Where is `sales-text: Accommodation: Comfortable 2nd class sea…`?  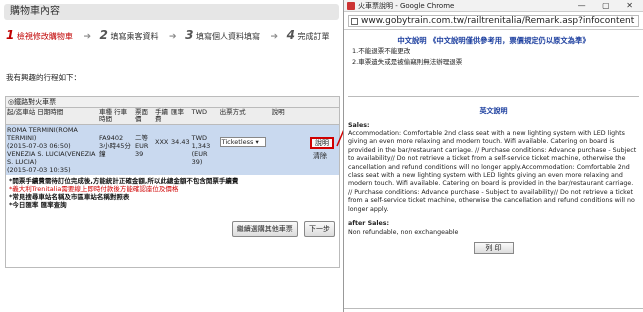
sales-text: Accommodation: Comfortable 2nd class sea… is located at coordinates (492, 171).